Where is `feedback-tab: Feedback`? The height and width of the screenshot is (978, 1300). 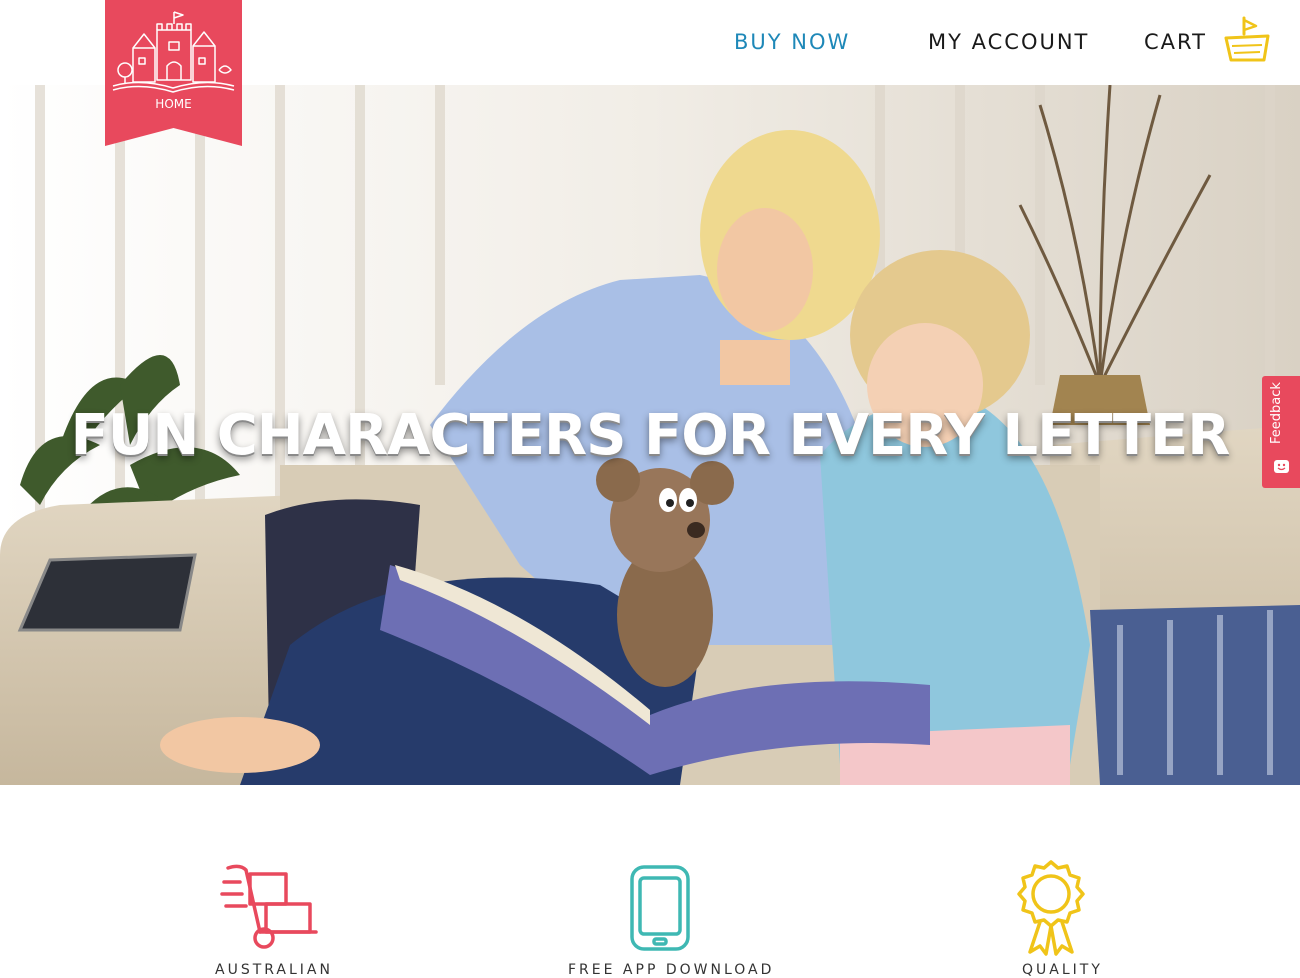 feedback-tab: Feedback is located at coordinates (1281, 432).